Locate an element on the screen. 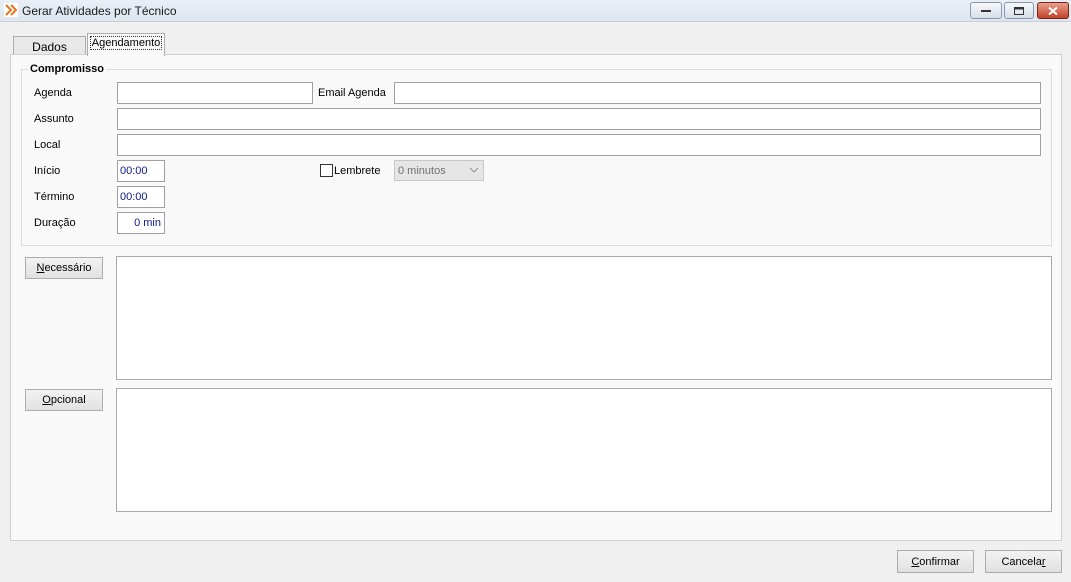 This screenshot has height=582, width=1071. tab-dados: Dados is located at coordinates (49, 46).